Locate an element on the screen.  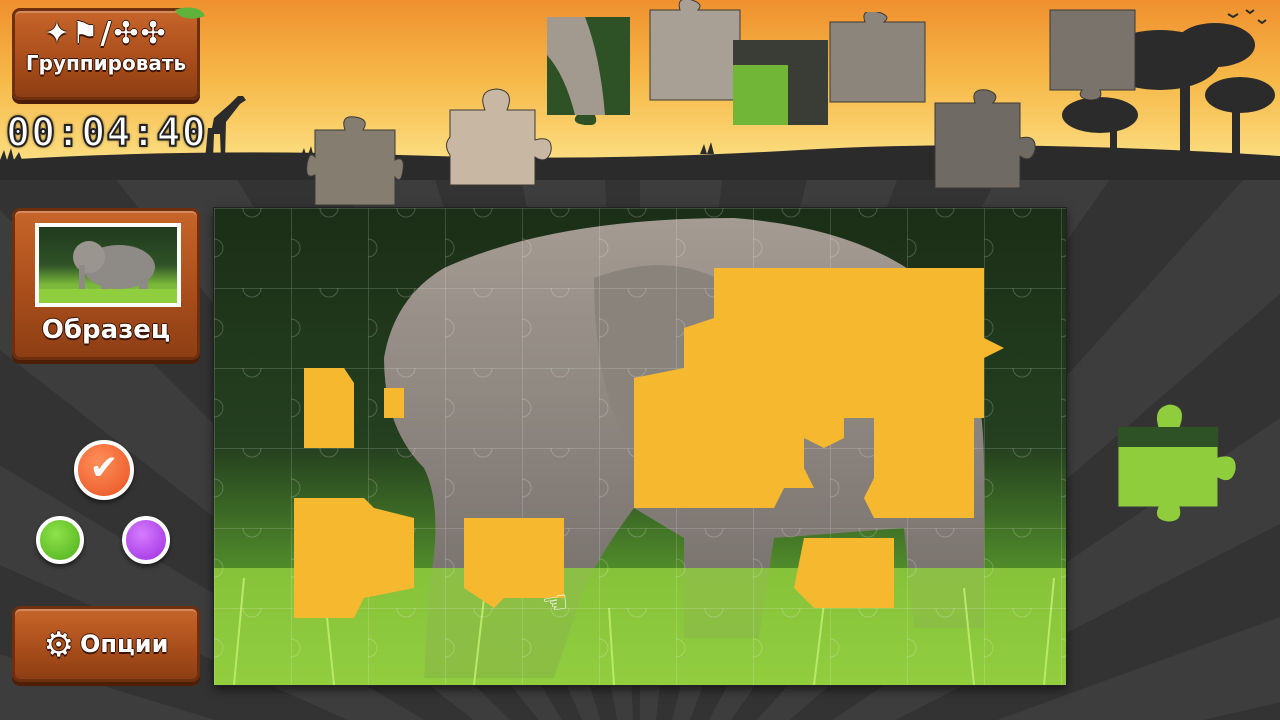
elapsed-timer: 00:04:40 is located at coordinates (106, 133).